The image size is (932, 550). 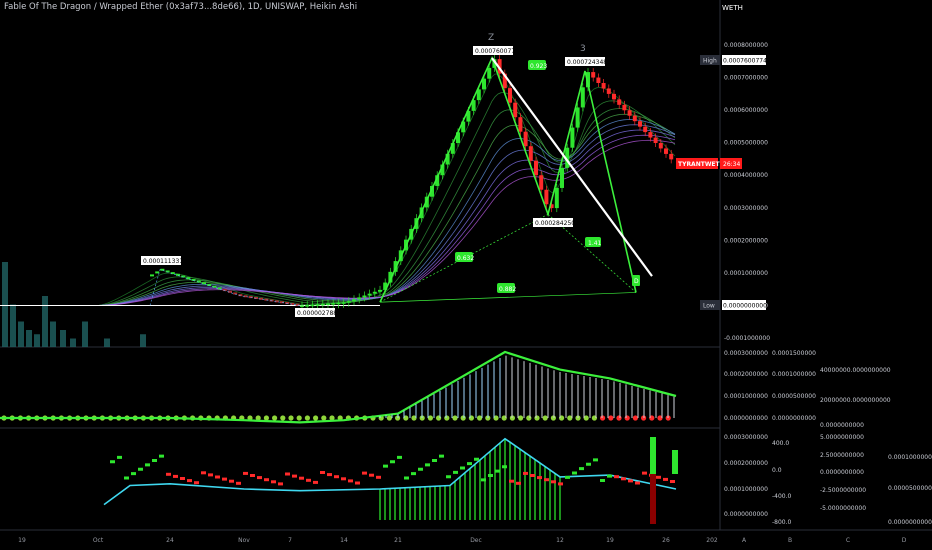 What do you see at coordinates (165, 261) in the screenshot?
I see `left-peak-label: 0.0001113319` at bounding box center [165, 261].